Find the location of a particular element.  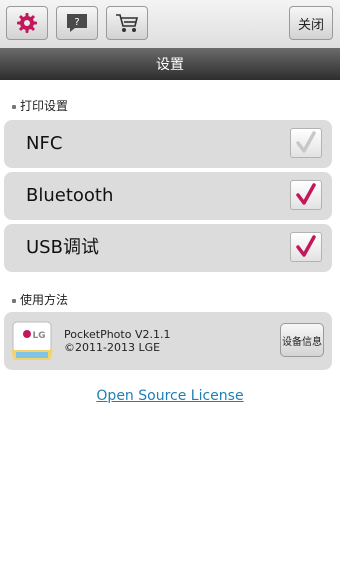

app-info-text: PocketPhoto V2.1.1 ©2011-2013 LGE is located at coordinates (117, 341).